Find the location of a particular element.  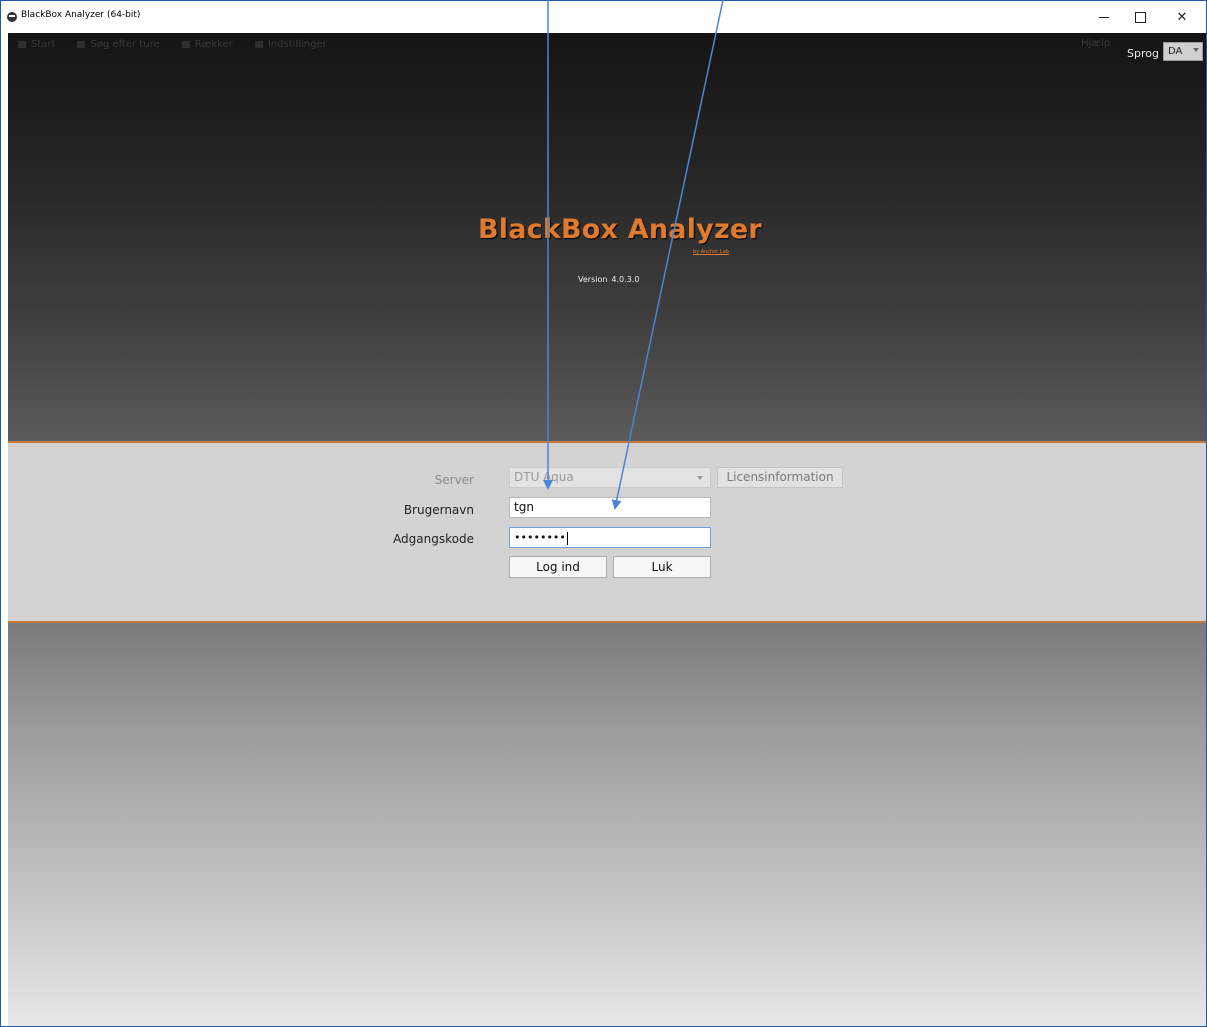

minimize-icon is located at coordinates (1104, 17).